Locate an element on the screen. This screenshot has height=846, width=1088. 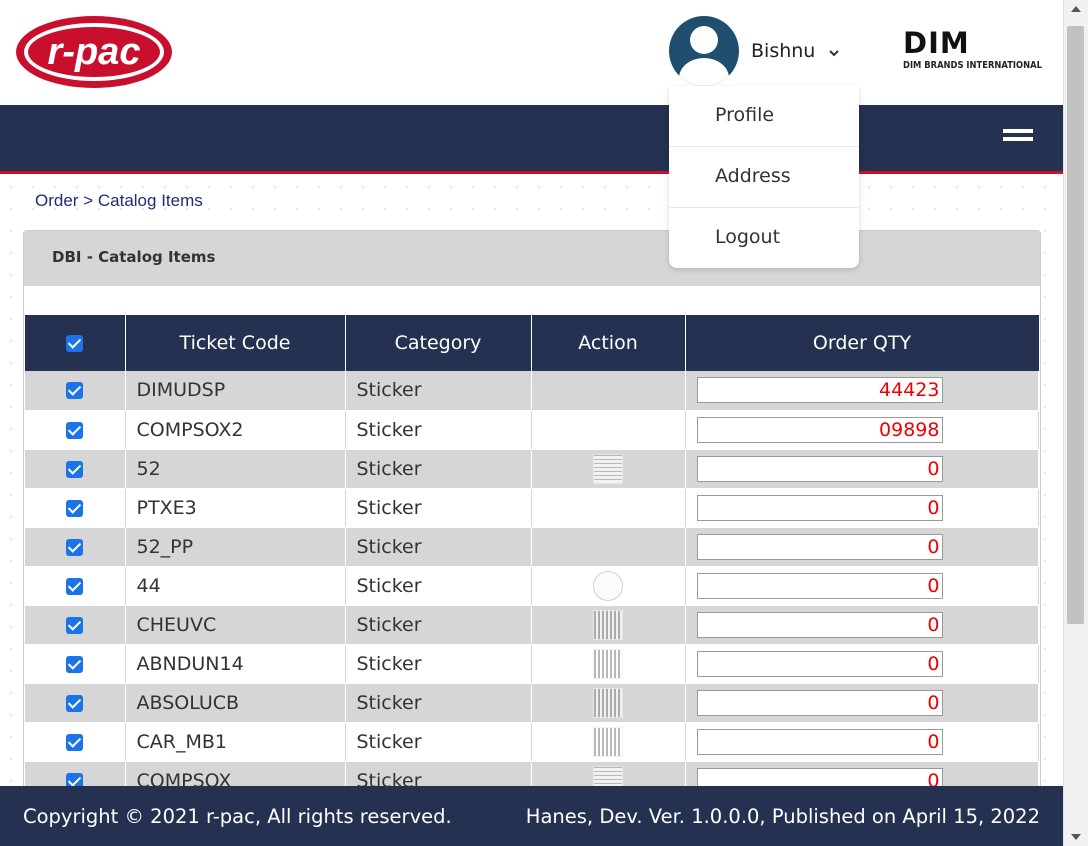
ticket-code: ABNDUN14 is located at coordinates (235, 664).